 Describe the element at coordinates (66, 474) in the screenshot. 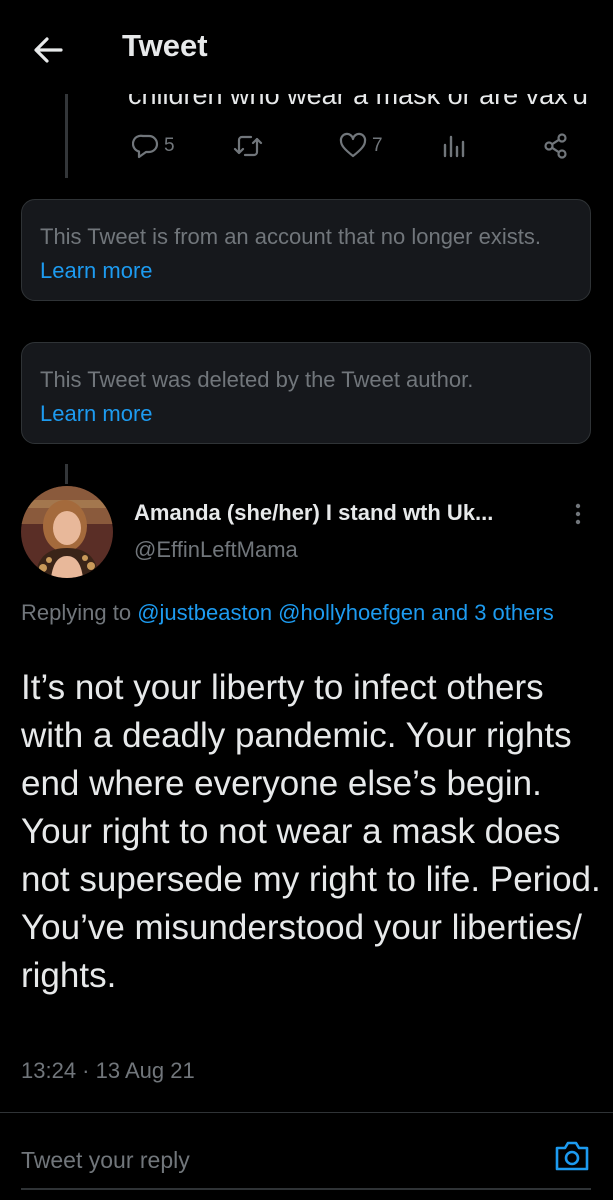

I see `thread-line-bottom` at that location.